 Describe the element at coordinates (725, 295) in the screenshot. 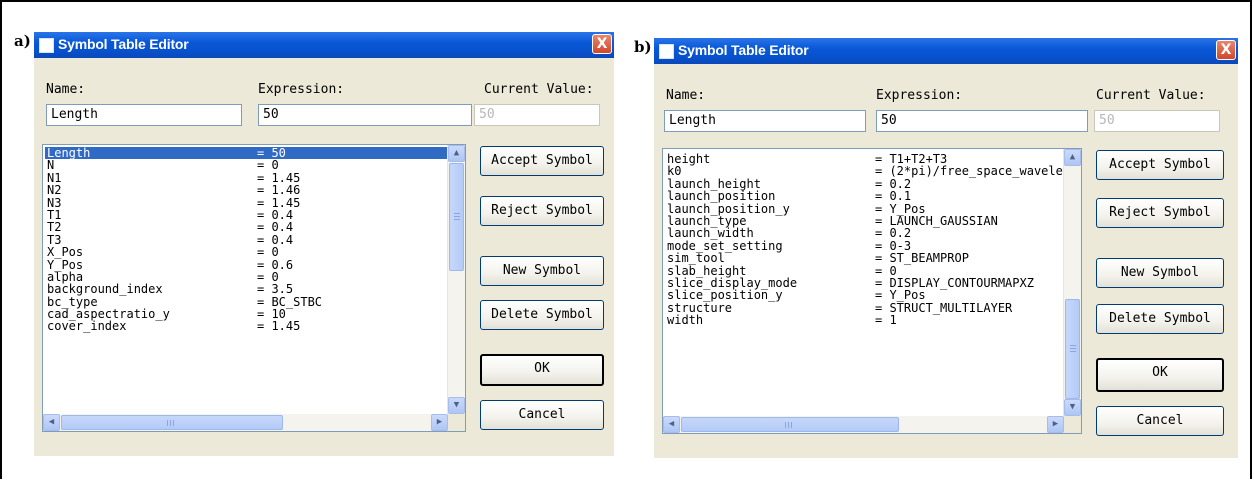

I see `symbol-name: slice_position_y` at that location.